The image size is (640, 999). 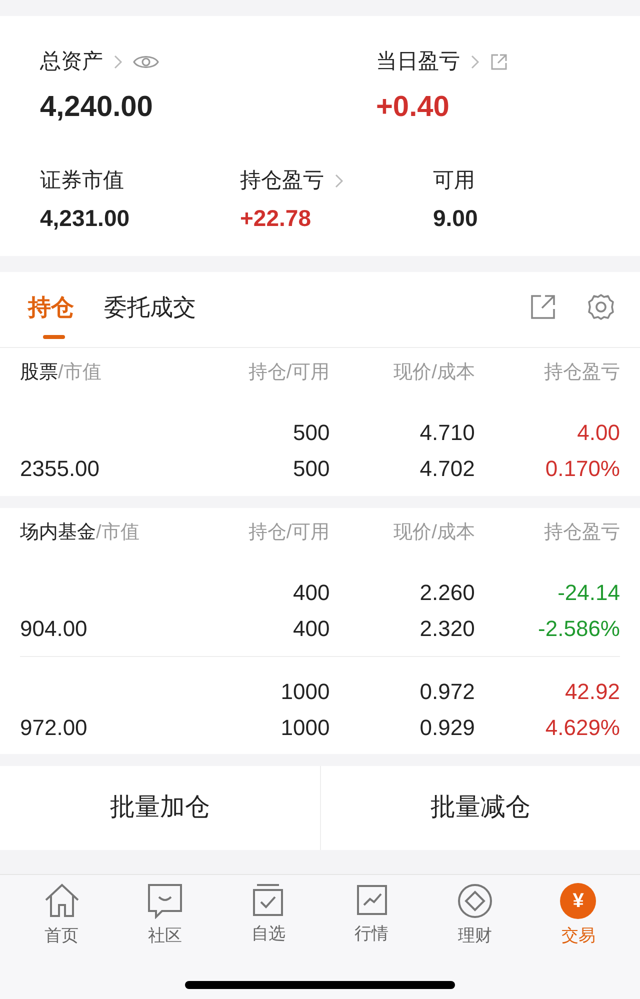 I want to click on home-icon, so click(x=61, y=901).